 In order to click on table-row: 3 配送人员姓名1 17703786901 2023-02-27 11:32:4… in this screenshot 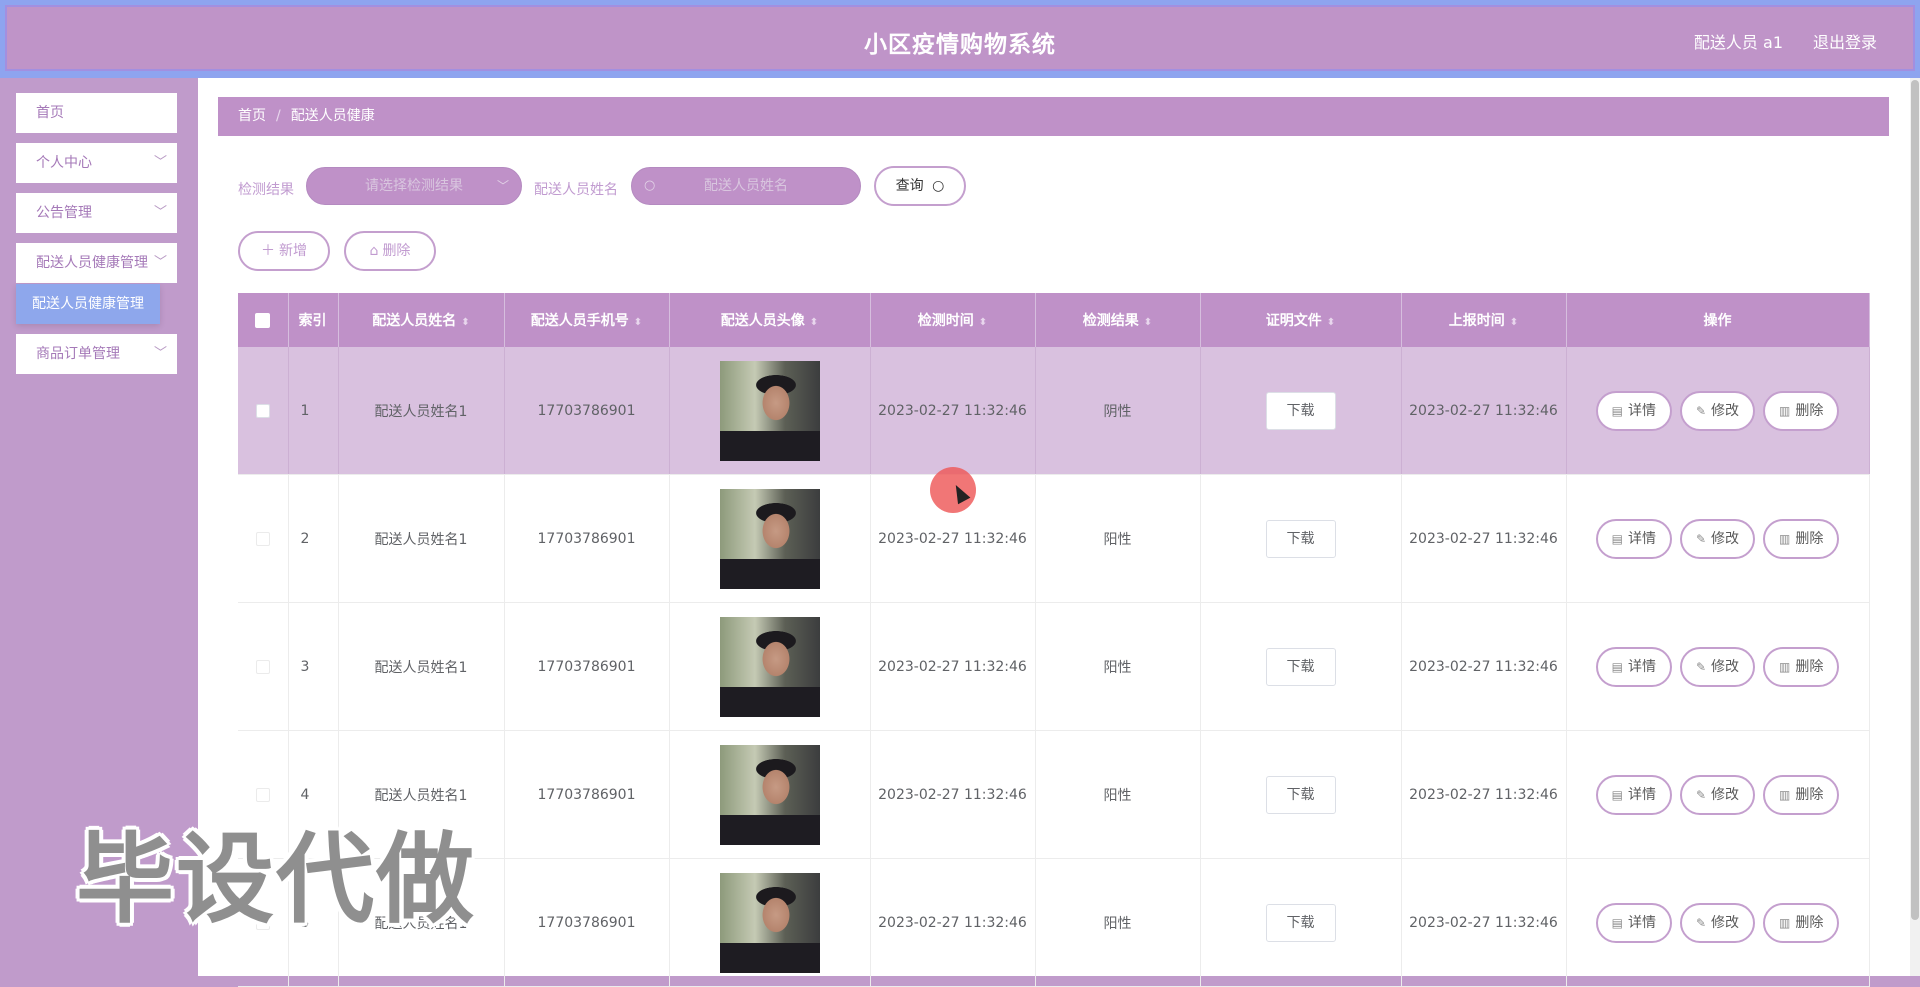, I will do `click(1054, 666)`.